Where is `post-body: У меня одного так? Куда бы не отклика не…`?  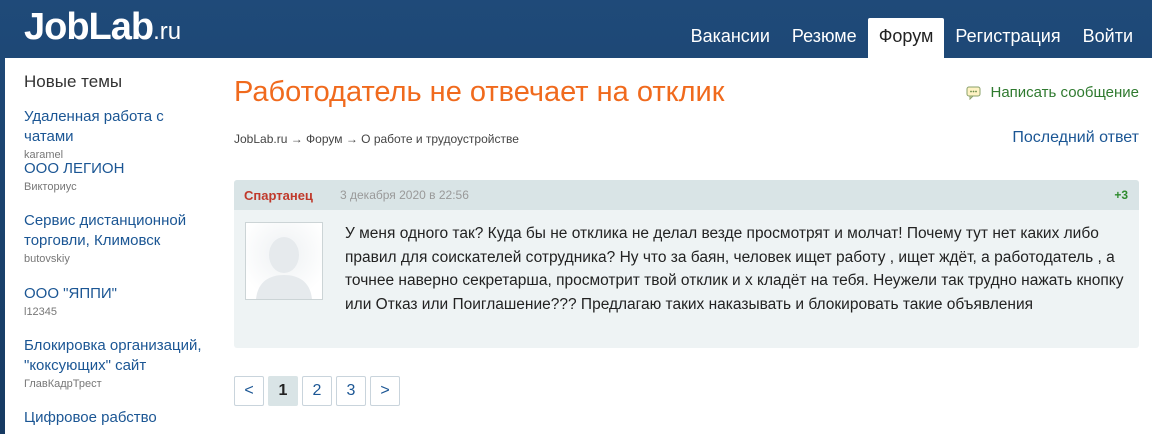
post-body: У меня одного так? Куда бы не отклика не… is located at coordinates (734, 269).